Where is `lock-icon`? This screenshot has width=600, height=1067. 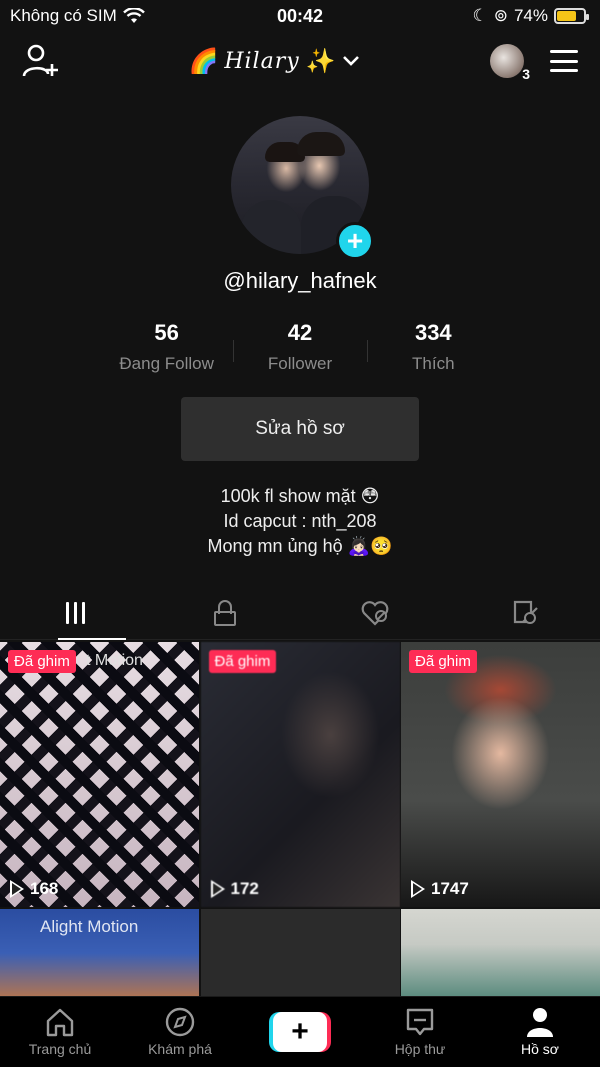 lock-icon is located at coordinates (225, 612).